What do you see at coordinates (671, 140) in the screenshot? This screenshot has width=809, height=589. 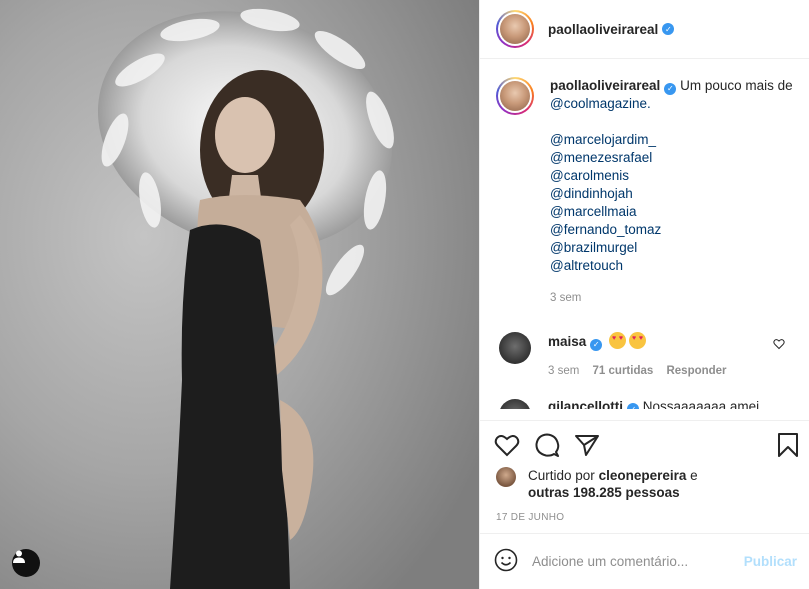 I see `mention-link: @marcelojardim_` at bounding box center [671, 140].